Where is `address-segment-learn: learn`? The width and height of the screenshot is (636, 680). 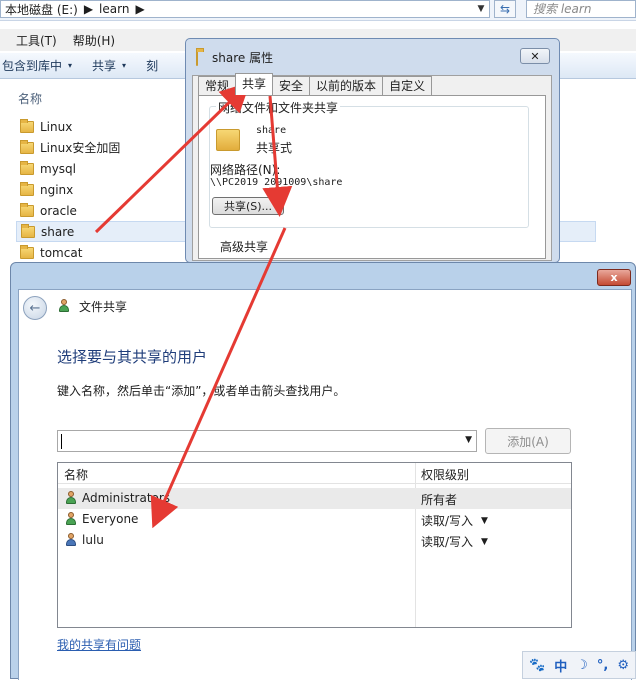 address-segment-learn: learn is located at coordinates (114, 9).